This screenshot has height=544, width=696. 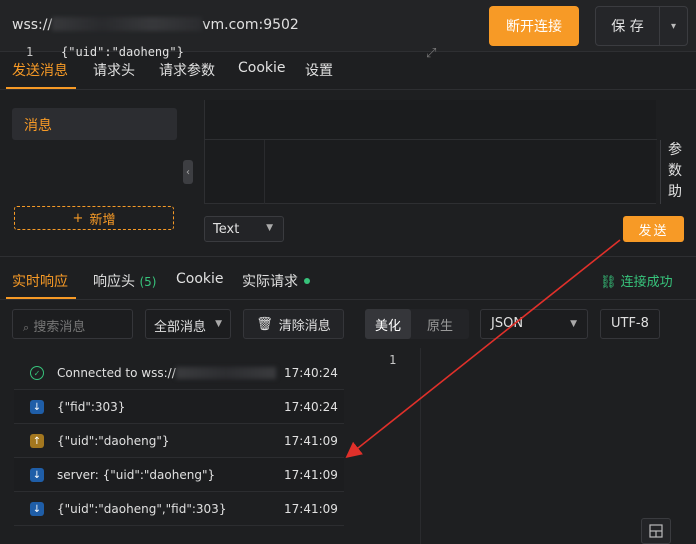 I want to click on collapse-left-icon: ‹, so click(x=188, y=172).